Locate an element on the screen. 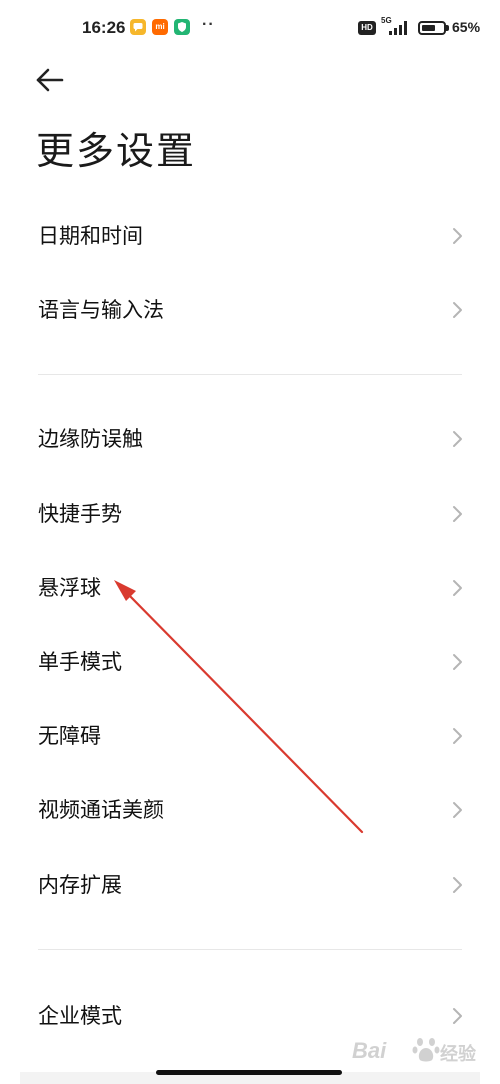  page-title: 更多设置 is located at coordinates (116, 151).